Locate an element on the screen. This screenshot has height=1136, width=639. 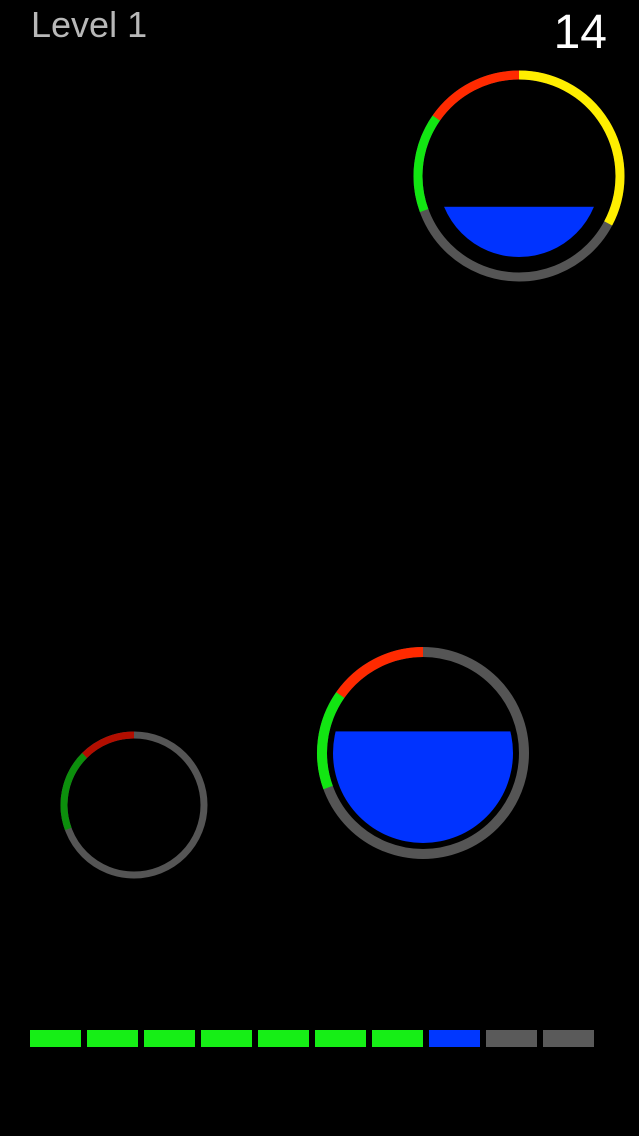
yellow-arc is located at coordinates (571, 148).